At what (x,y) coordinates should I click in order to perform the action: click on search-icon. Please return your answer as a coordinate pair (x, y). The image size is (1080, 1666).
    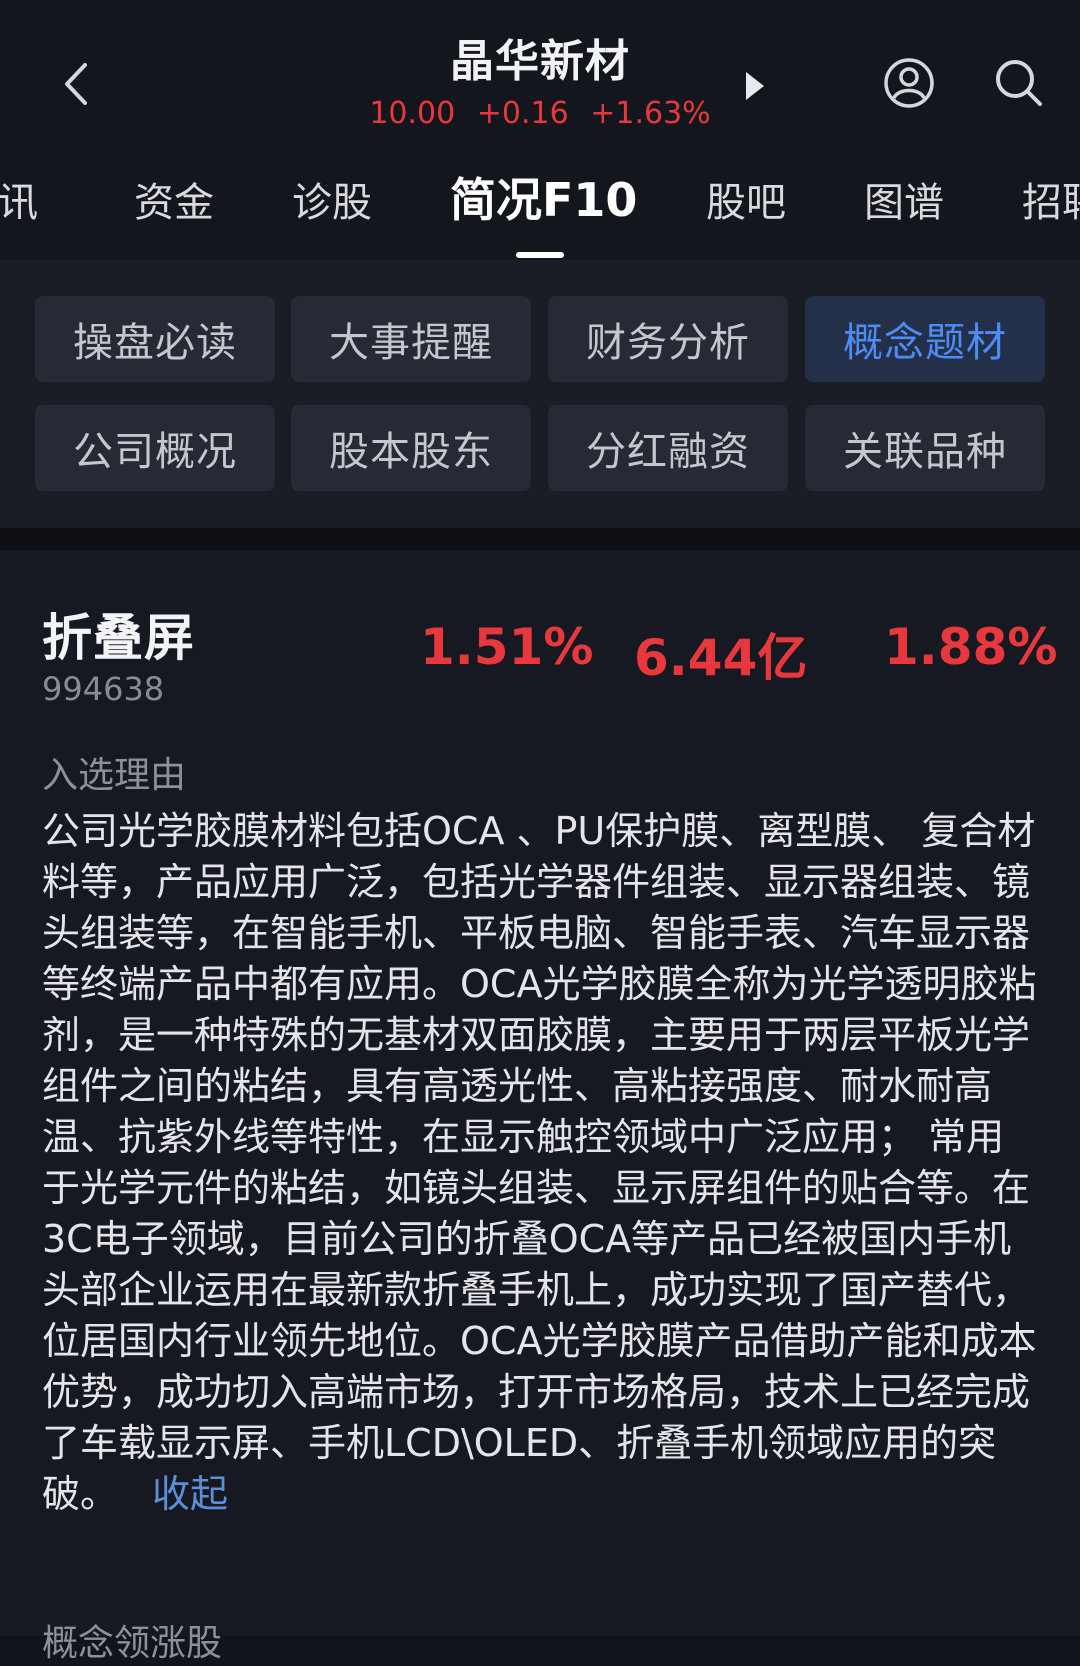
    Looking at the image, I should click on (1019, 83).